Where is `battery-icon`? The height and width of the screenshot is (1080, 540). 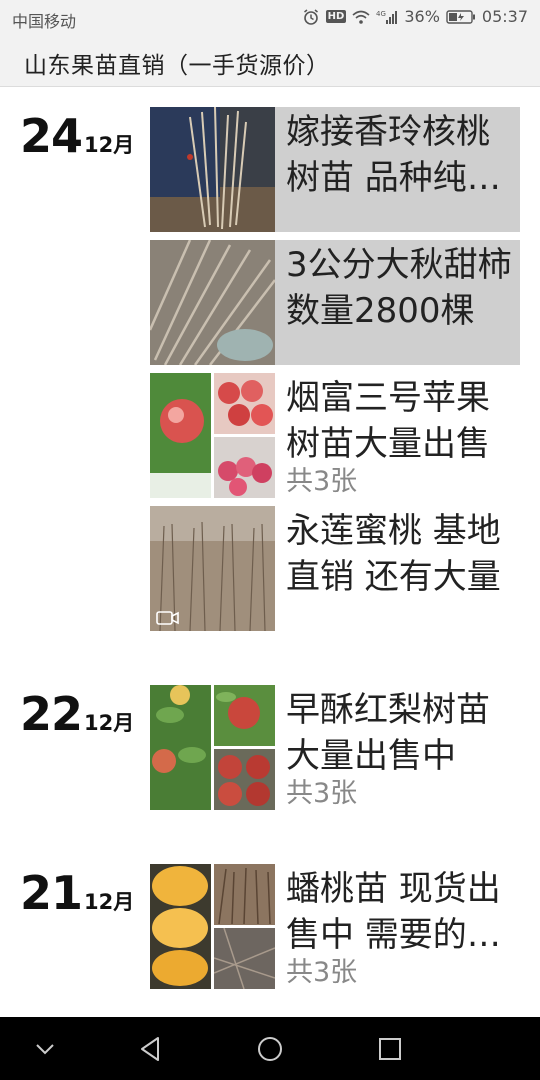 battery-icon is located at coordinates (461, 16).